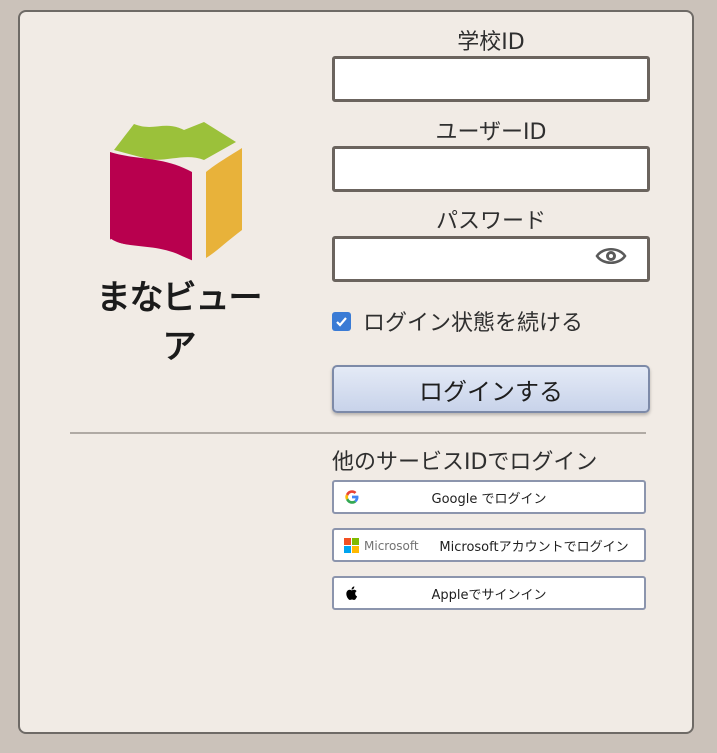 The width and height of the screenshot is (717, 753). Describe the element at coordinates (491, 389) in the screenshot. I see `login-button: ログインする` at that location.